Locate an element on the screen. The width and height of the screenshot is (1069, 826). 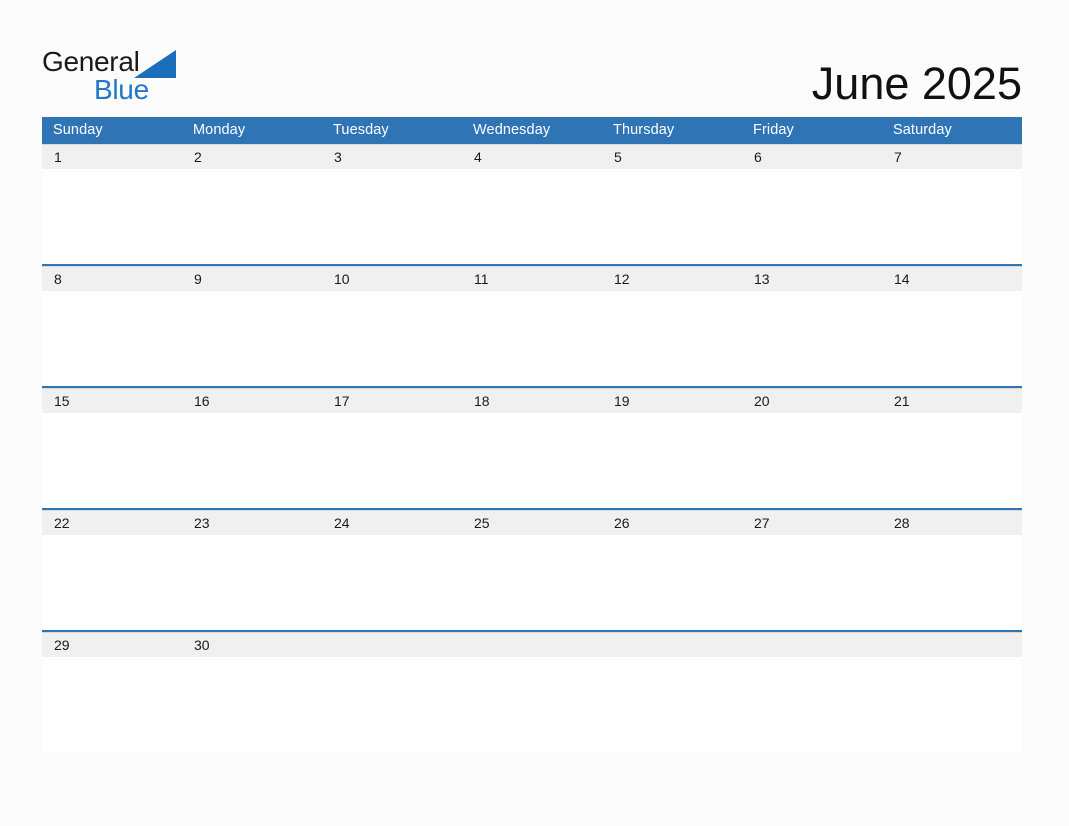
date-number-cell: 4 is located at coordinates (532, 157).